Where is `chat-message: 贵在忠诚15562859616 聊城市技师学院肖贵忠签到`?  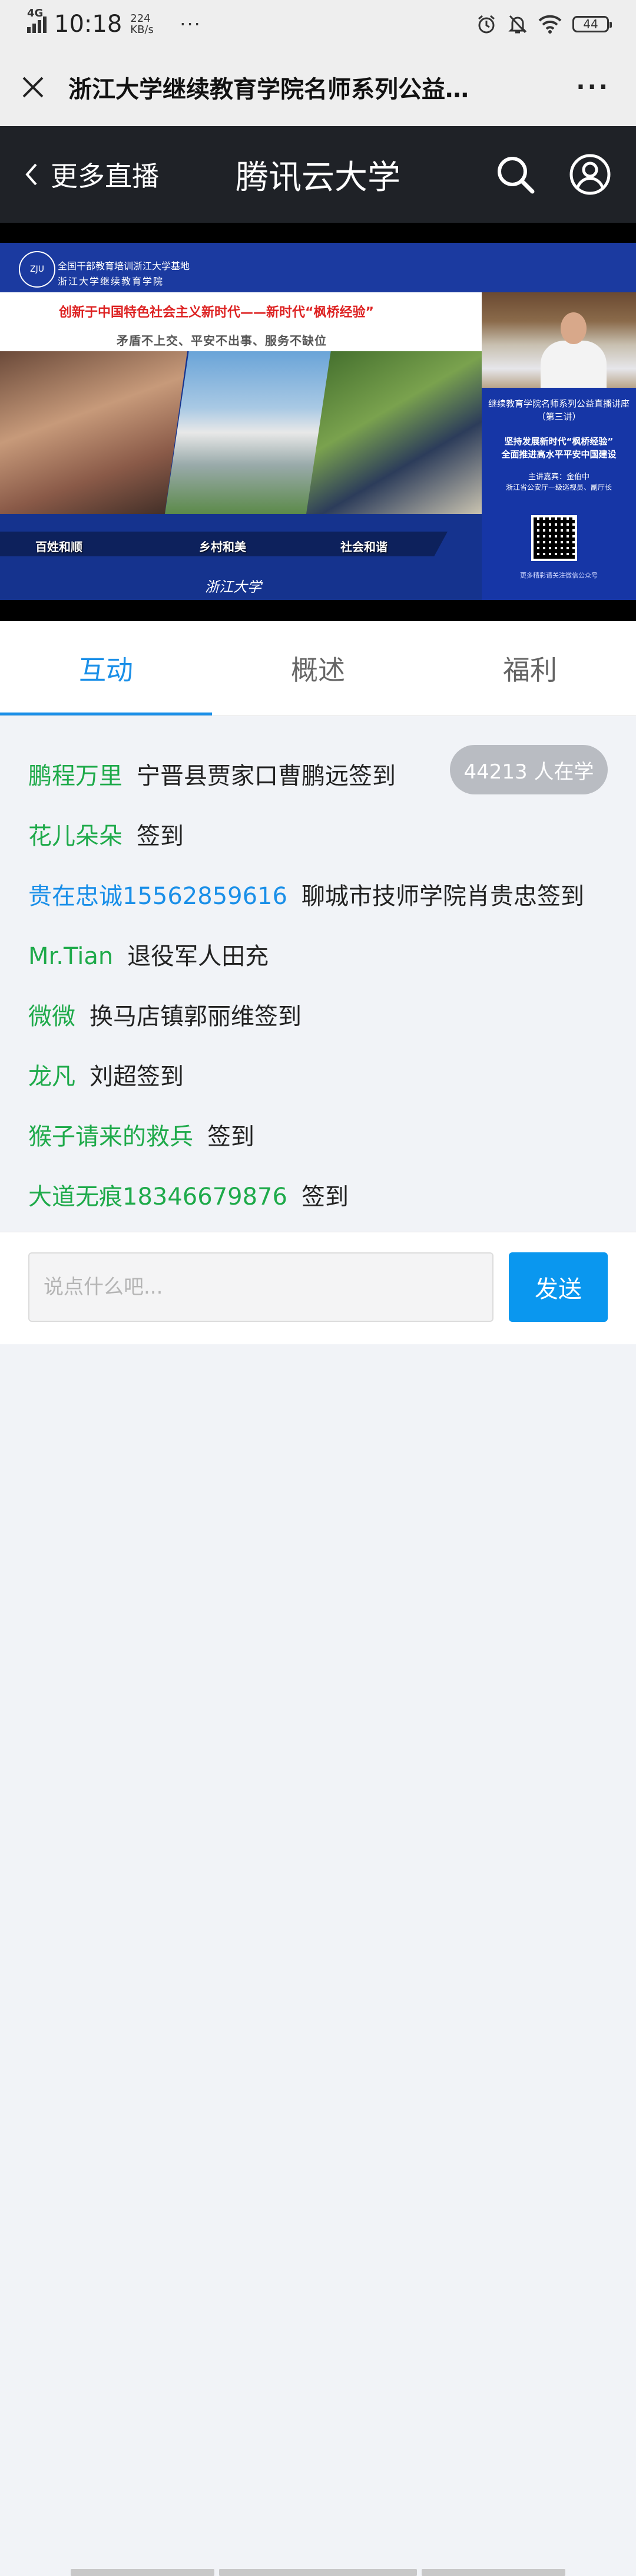
chat-message: 贵在忠诚15562859616 聊城市技师学院肖贵忠签到 is located at coordinates (306, 894).